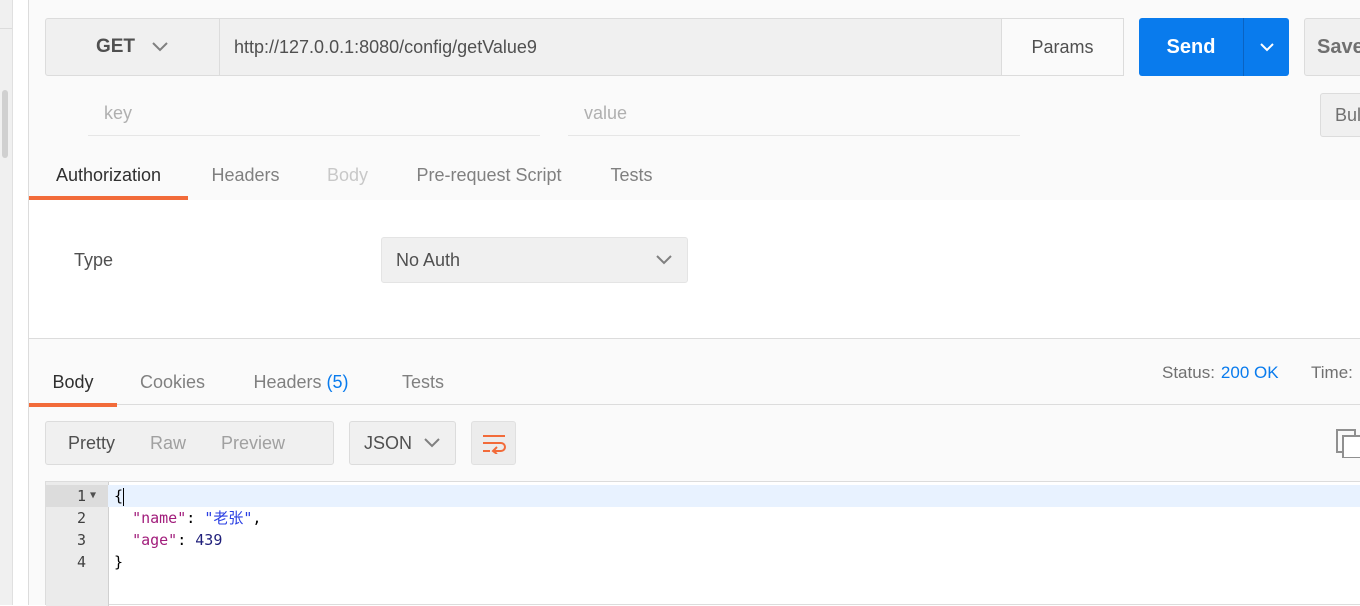  I want to click on params-button: Params, so click(1062, 47).